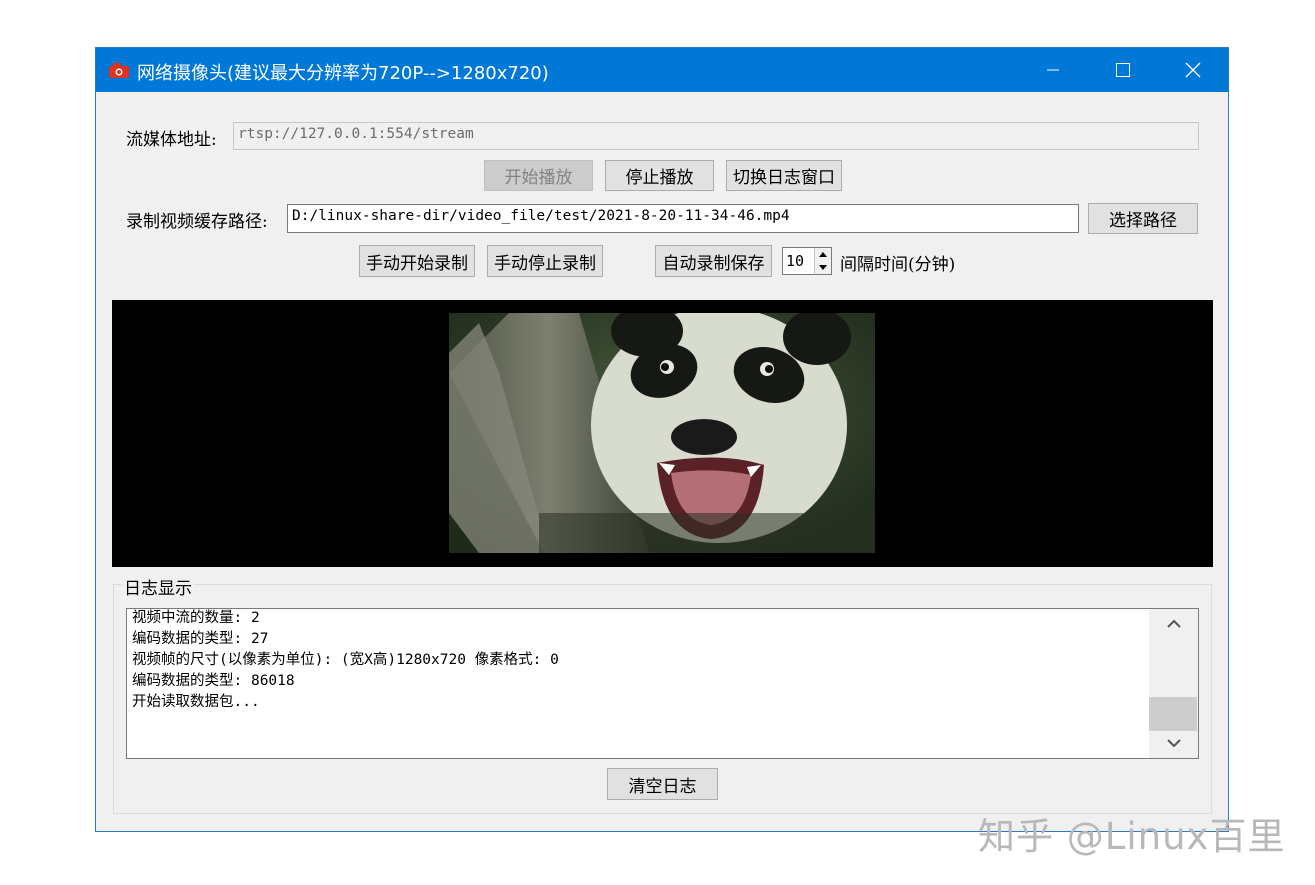 The height and width of the screenshot is (885, 1315). Describe the element at coordinates (1132, 836) in the screenshot. I see `watermark-text: 知乎 @Linux百里` at that location.